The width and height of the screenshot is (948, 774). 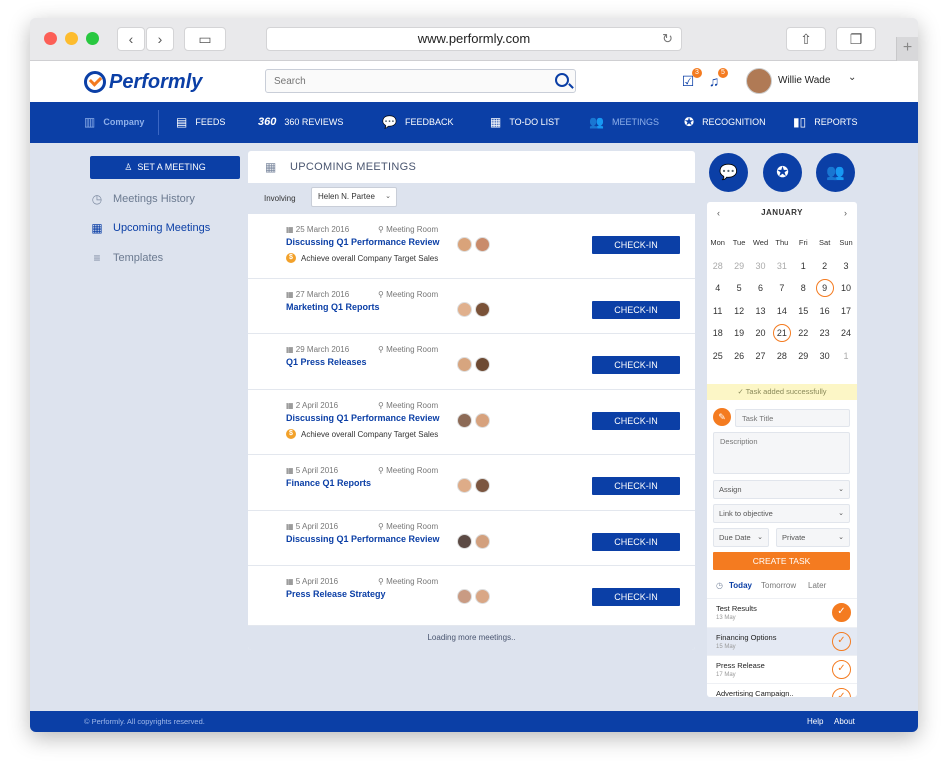 I want to click on chevron-down-icon: ⌄, so click(x=852, y=77).